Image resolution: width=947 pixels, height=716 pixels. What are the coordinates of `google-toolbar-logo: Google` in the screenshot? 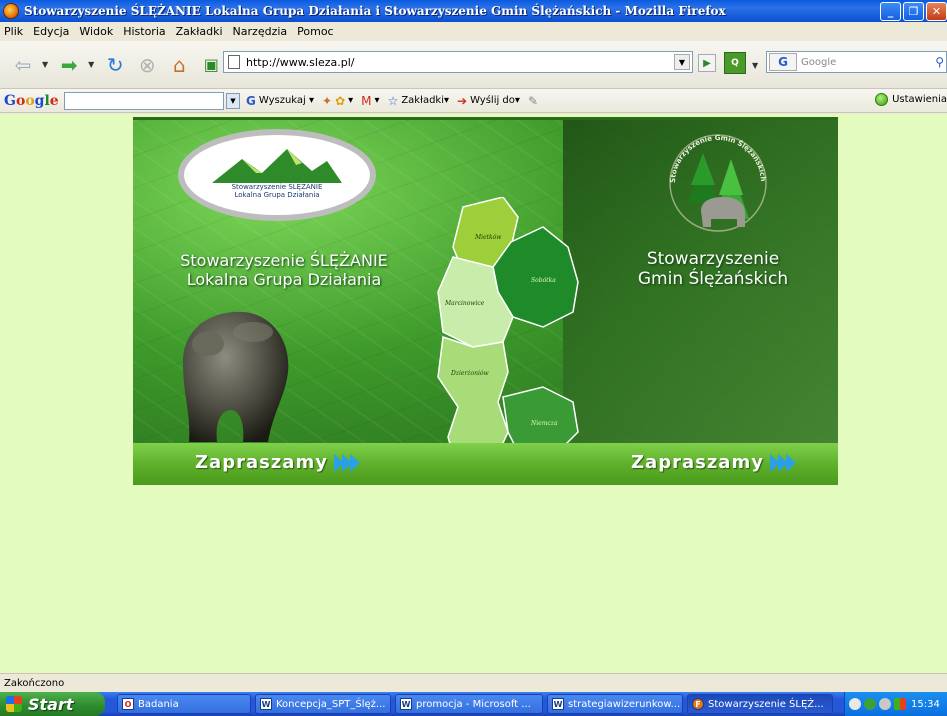 It's located at (31, 100).